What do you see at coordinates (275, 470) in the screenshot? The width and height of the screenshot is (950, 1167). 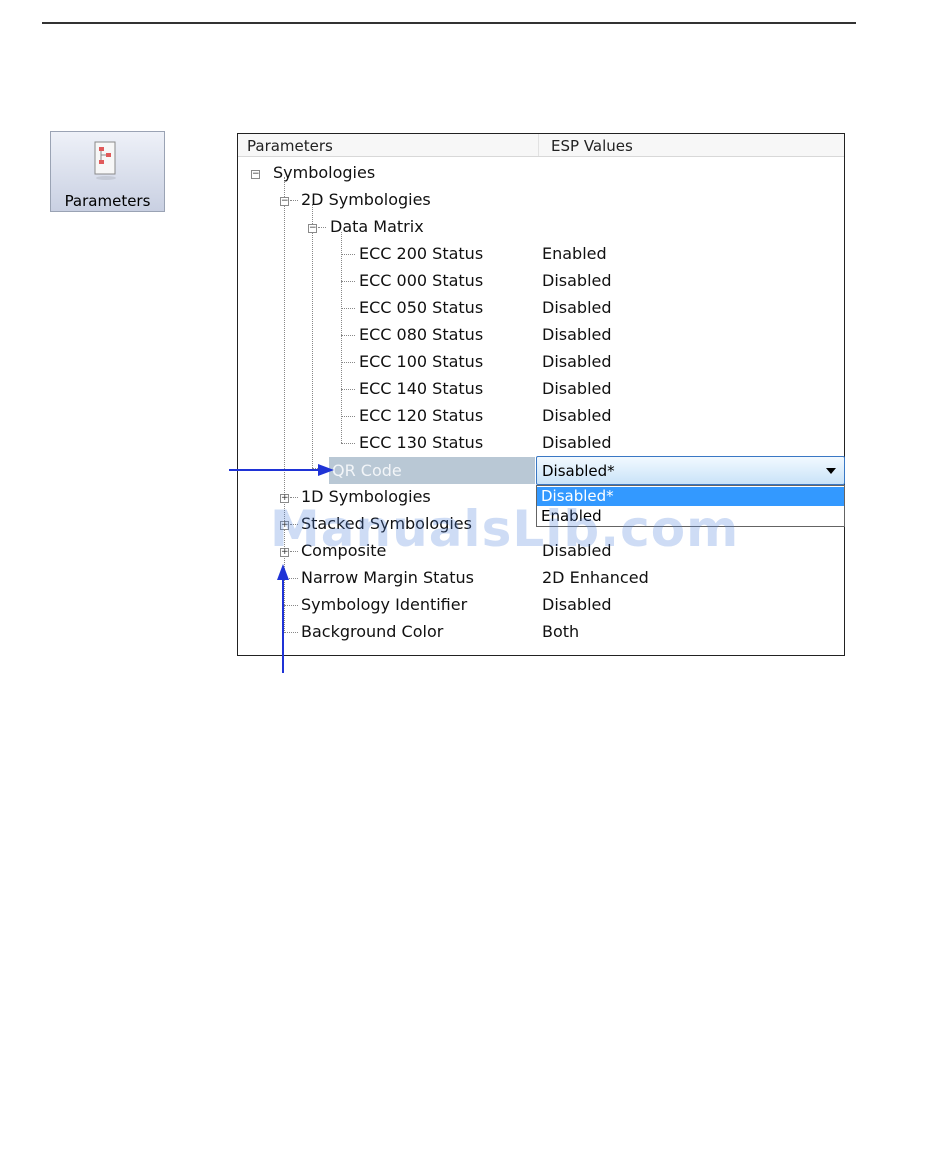 I see `annotation-arrow-qr-code` at bounding box center [275, 470].